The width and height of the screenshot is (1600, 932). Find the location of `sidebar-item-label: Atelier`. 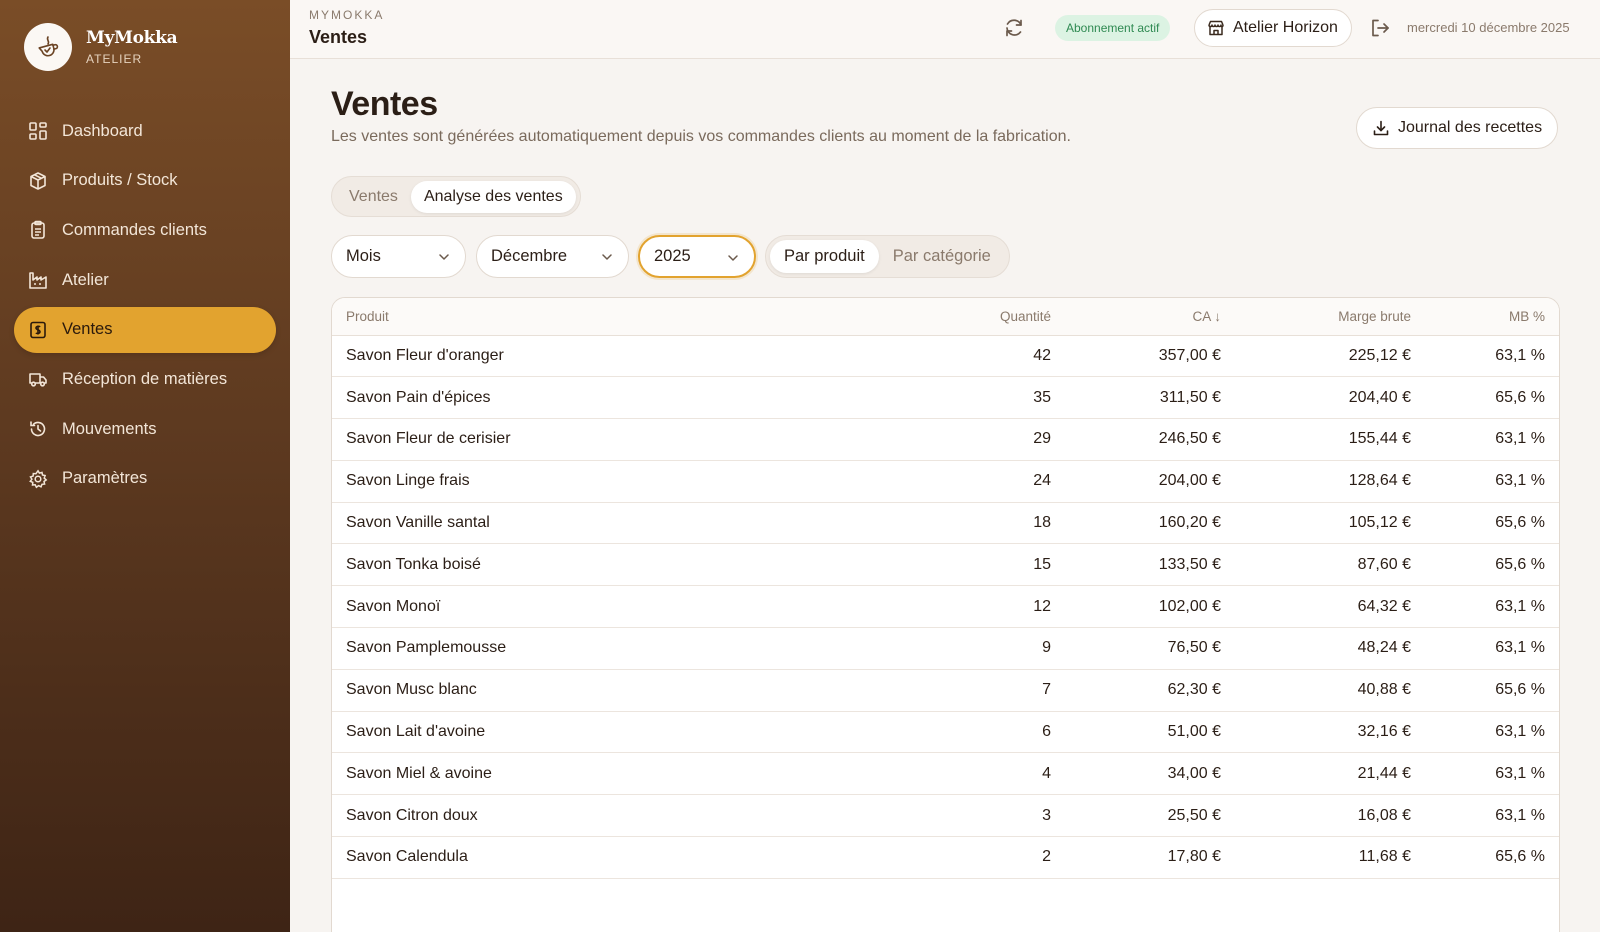

sidebar-item-label: Atelier is located at coordinates (85, 279).